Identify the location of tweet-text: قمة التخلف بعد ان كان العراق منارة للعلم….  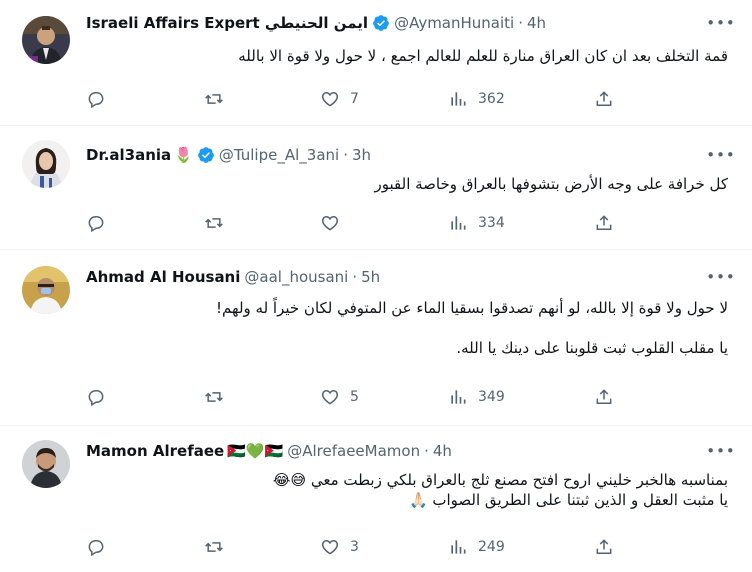
(483, 56).